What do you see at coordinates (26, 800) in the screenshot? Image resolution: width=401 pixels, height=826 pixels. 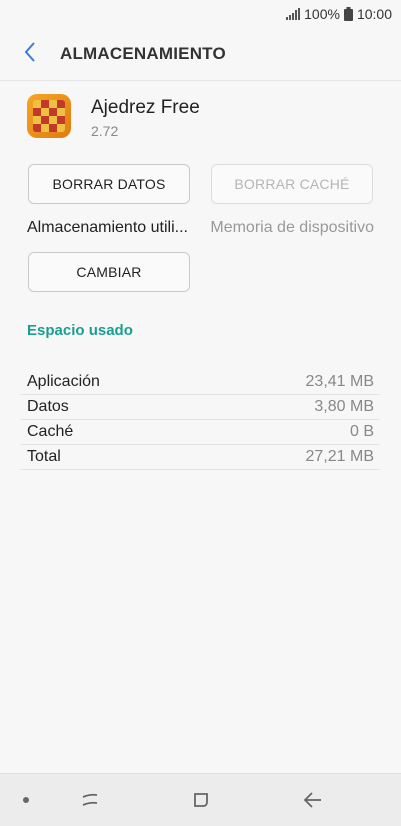 I see `nav-dot-icon` at bounding box center [26, 800].